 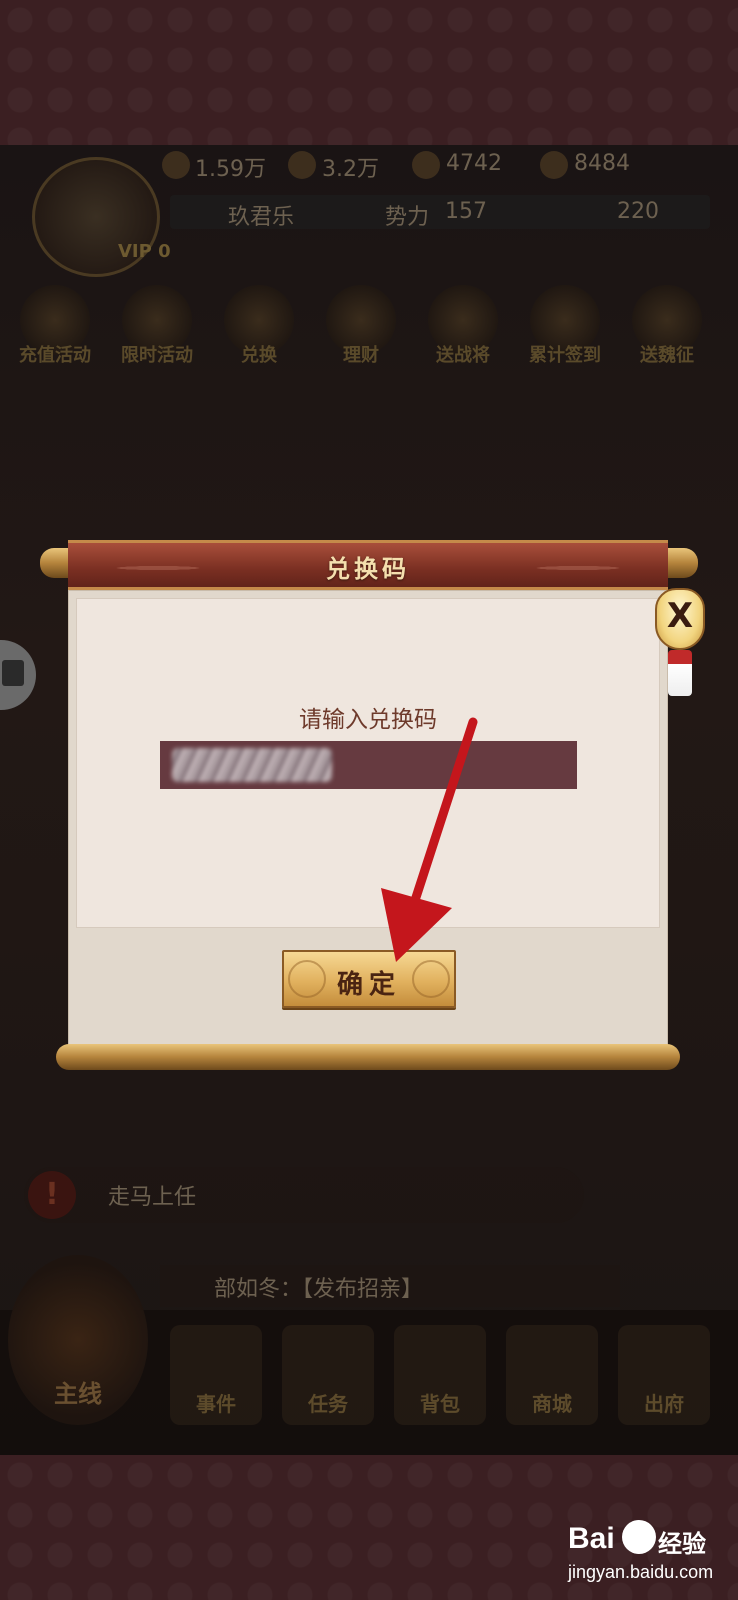 What do you see at coordinates (328, 1375) in the screenshot?
I see `nav-tasks: 任务` at bounding box center [328, 1375].